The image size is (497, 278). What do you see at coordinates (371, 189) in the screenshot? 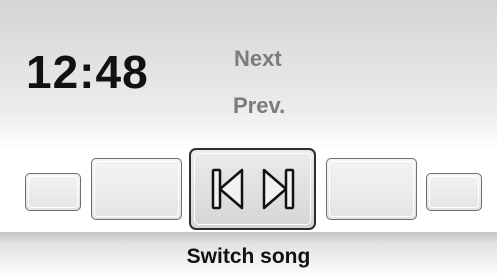
I see `carousel-button-right` at bounding box center [371, 189].